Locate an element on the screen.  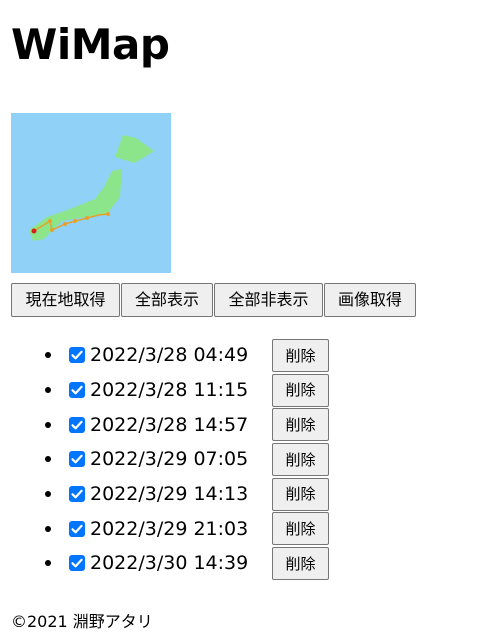
map-image is located at coordinates (91, 193).